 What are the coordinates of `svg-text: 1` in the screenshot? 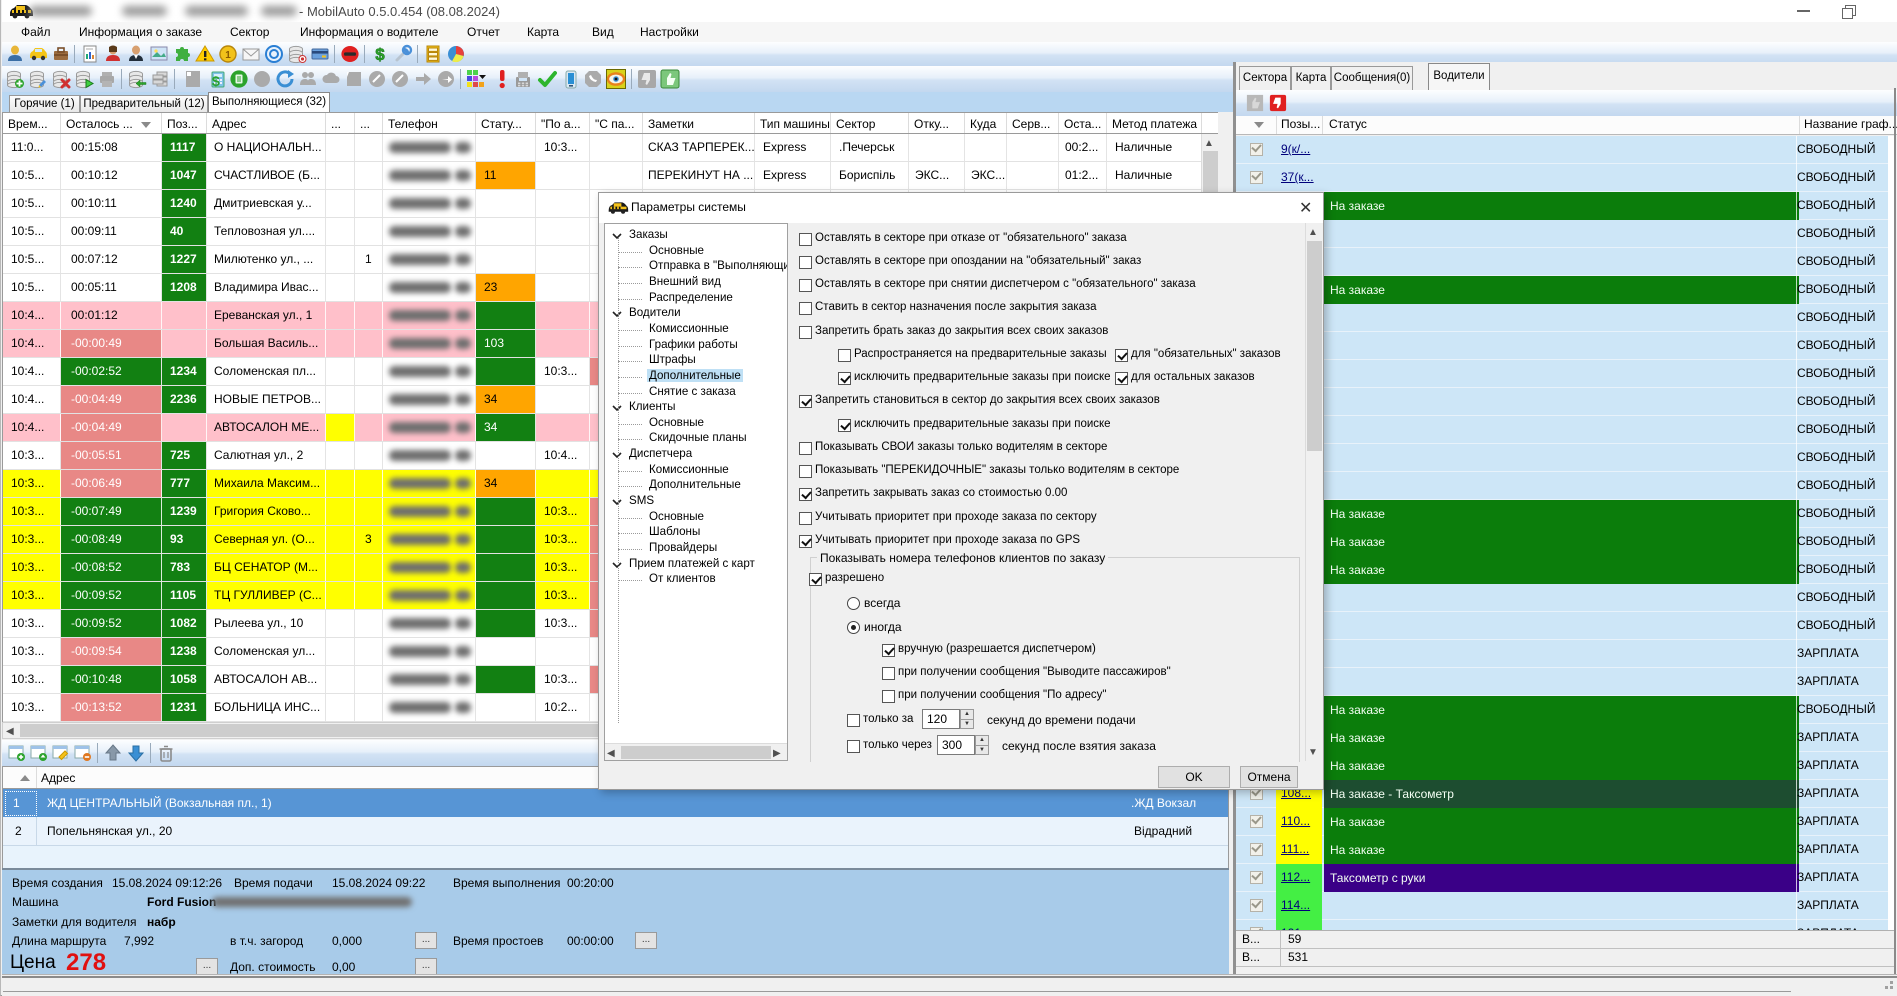 It's located at (228, 55).